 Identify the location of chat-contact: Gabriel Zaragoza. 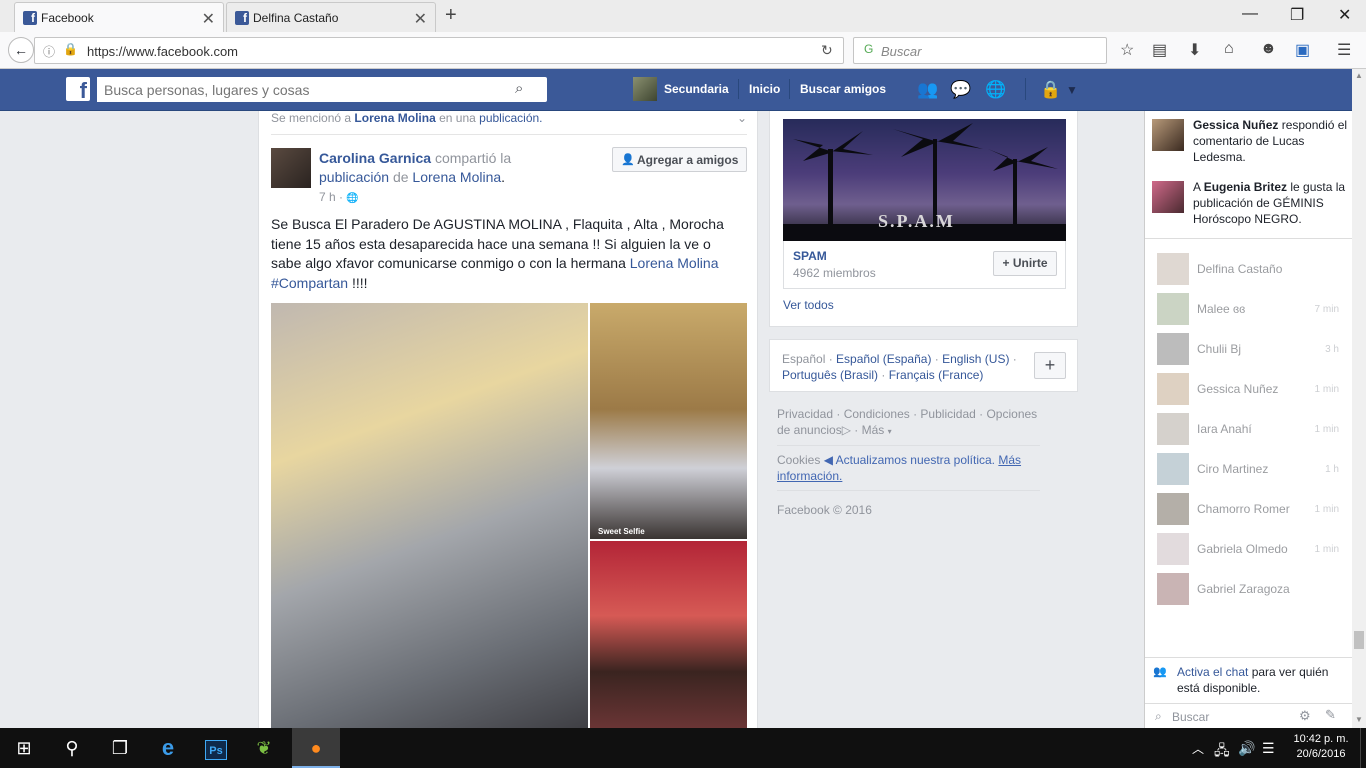
(1252, 589).